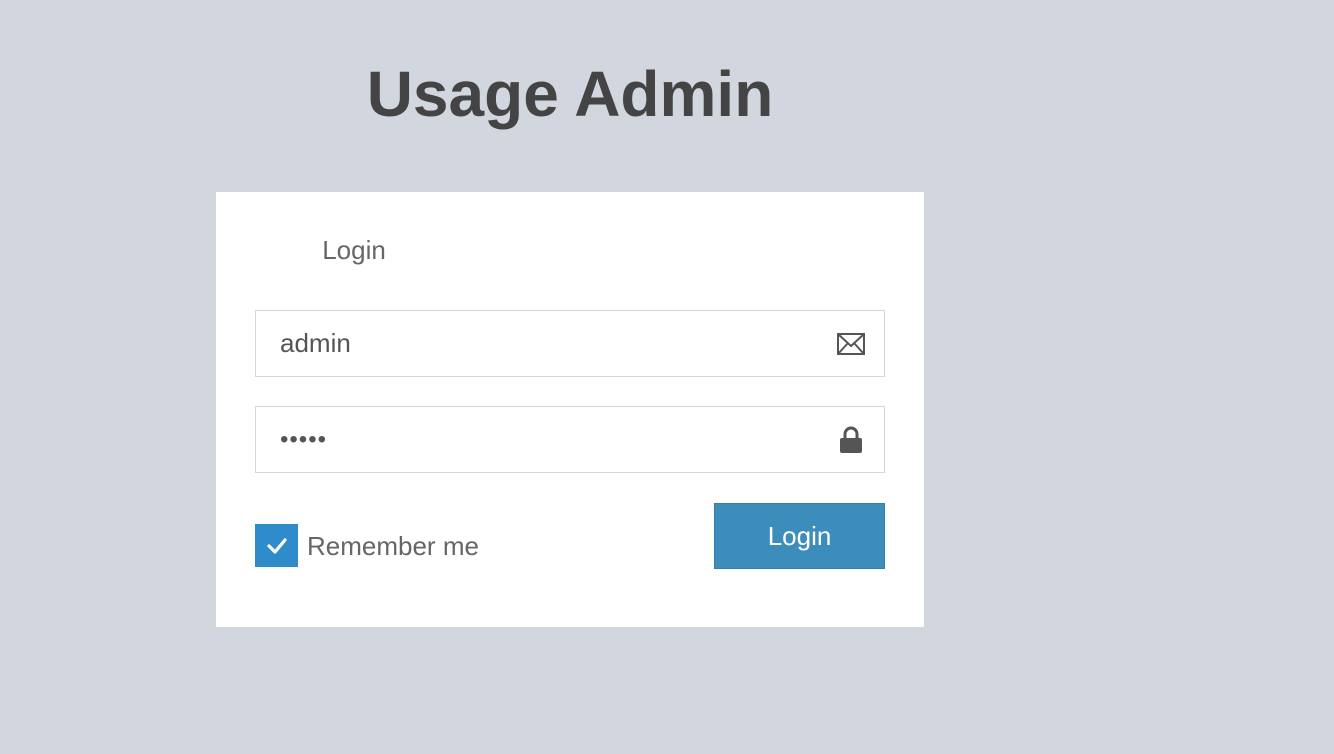 This screenshot has width=1334, height=754. Describe the element at coordinates (799, 536) in the screenshot. I see `login-button: Login` at that location.